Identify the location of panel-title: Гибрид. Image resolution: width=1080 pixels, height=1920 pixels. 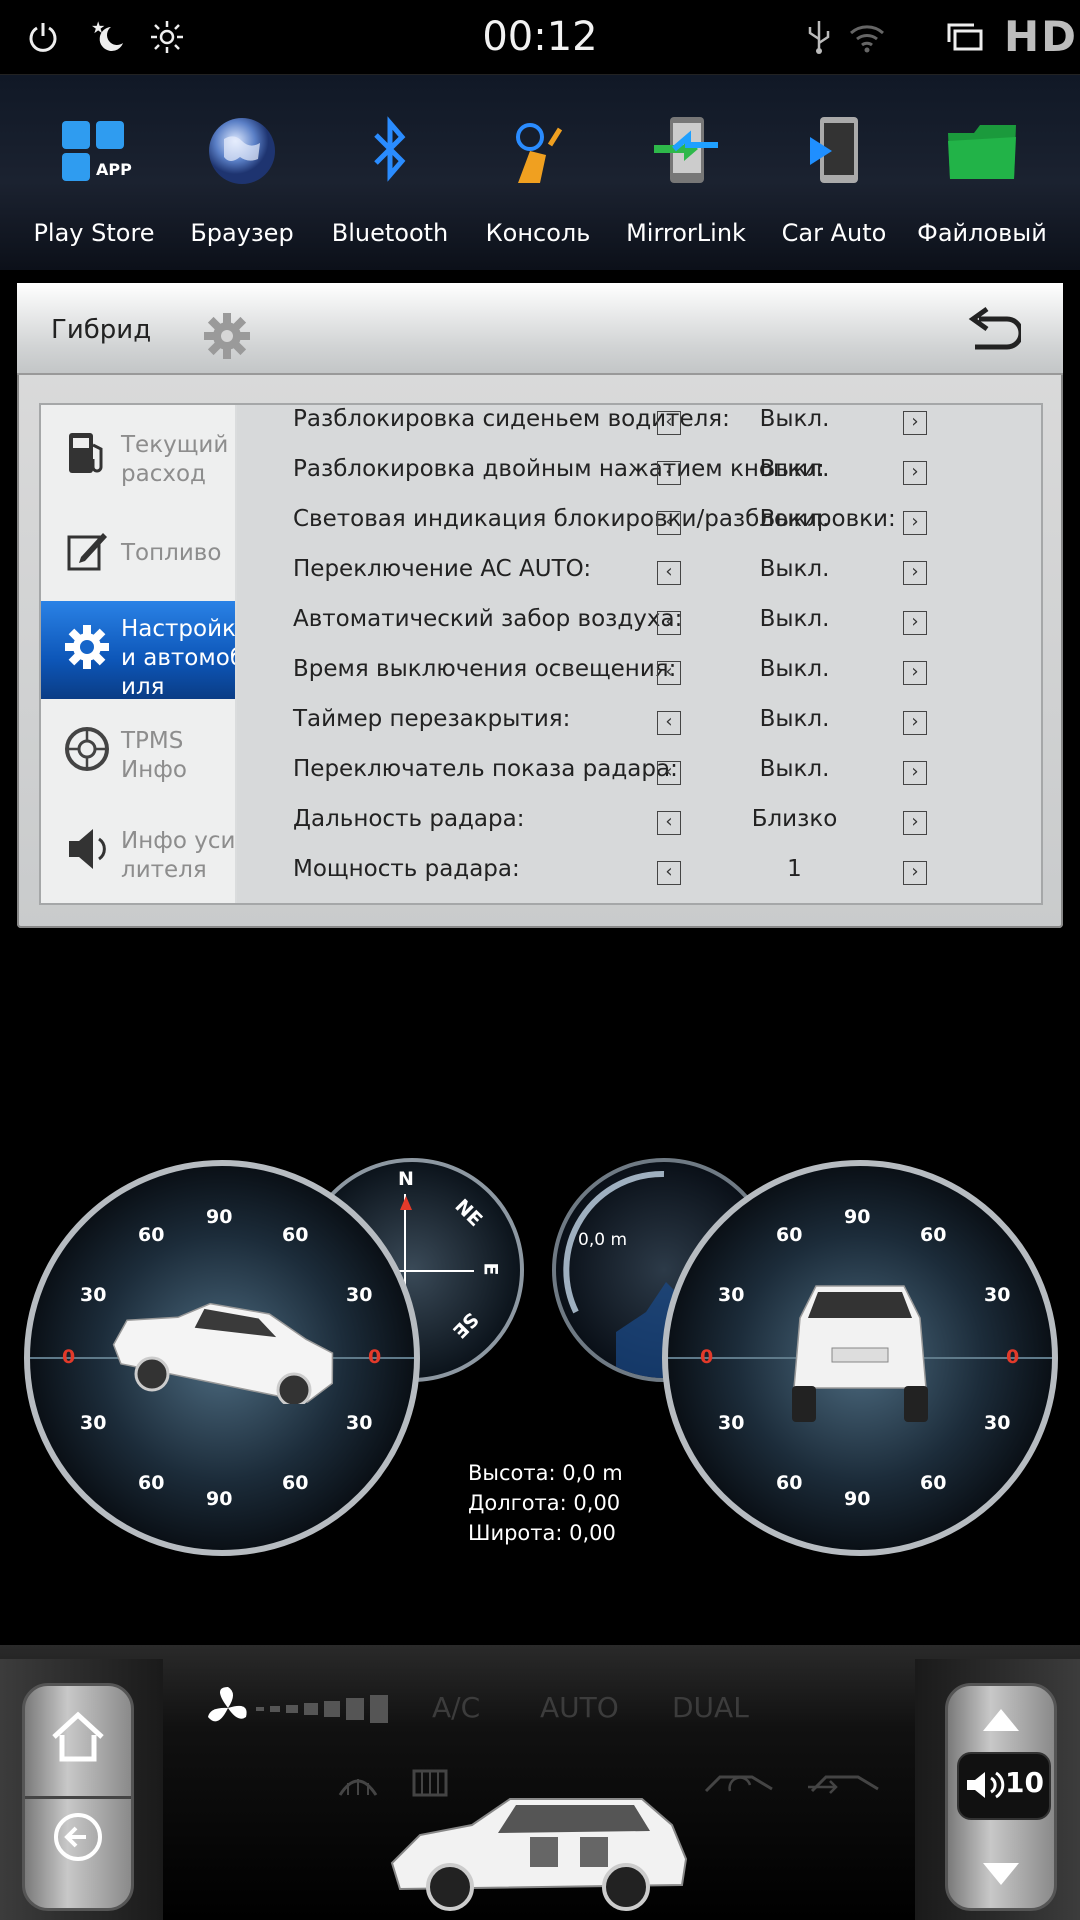
(101, 330).